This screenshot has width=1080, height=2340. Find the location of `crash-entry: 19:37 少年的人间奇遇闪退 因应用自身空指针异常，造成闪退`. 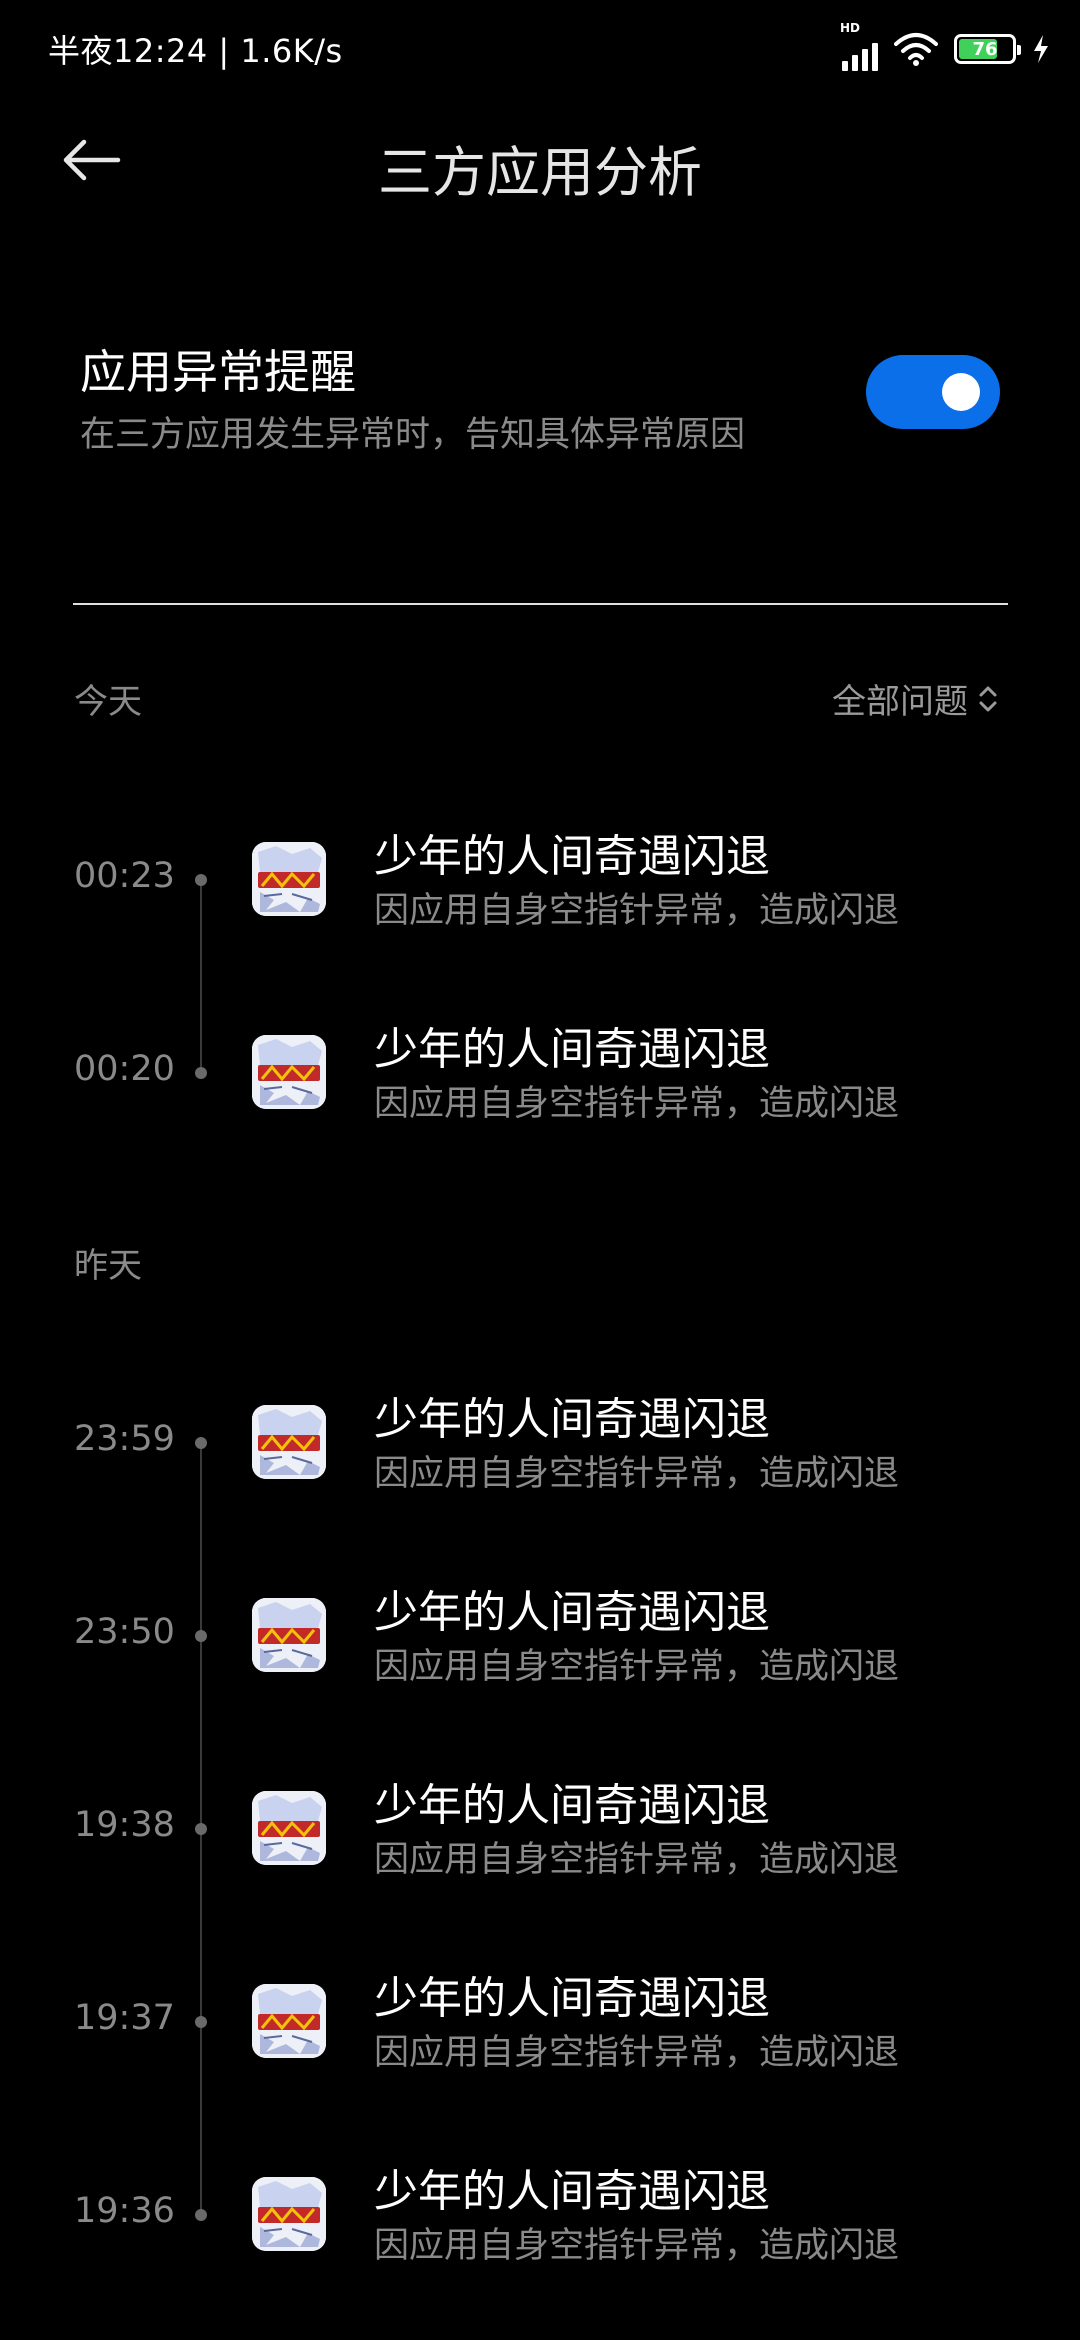

crash-entry: 19:37 少年的人间奇遇闪退 因应用自身空指针异常，造成闪退 is located at coordinates (540, 2022).